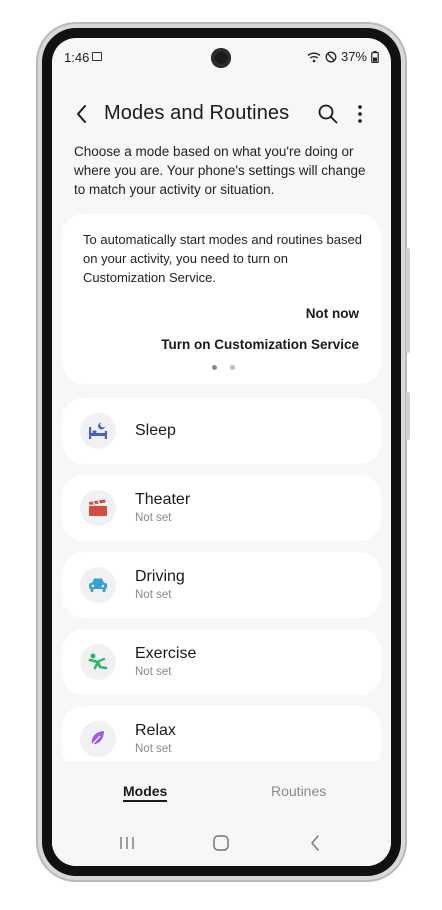 The image size is (442, 910). I want to click on mode-name-relax: Relax, so click(155, 730).